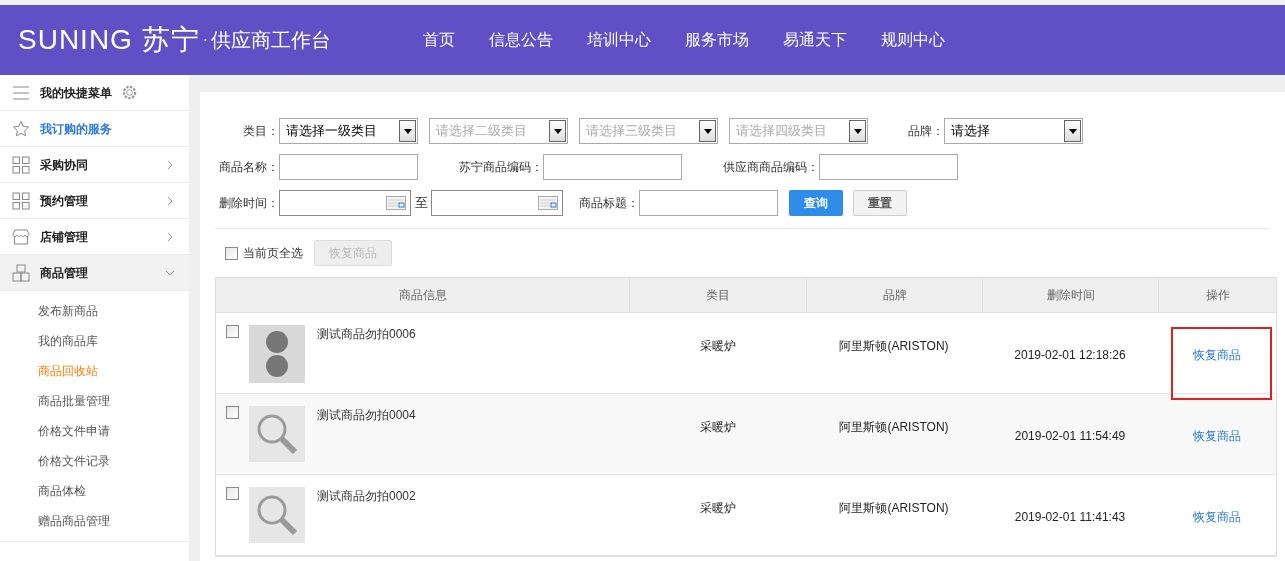  What do you see at coordinates (94, 311) in the screenshot?
I see `sidebar-subitem: 发布新商品` at bounding box center [94, 311].